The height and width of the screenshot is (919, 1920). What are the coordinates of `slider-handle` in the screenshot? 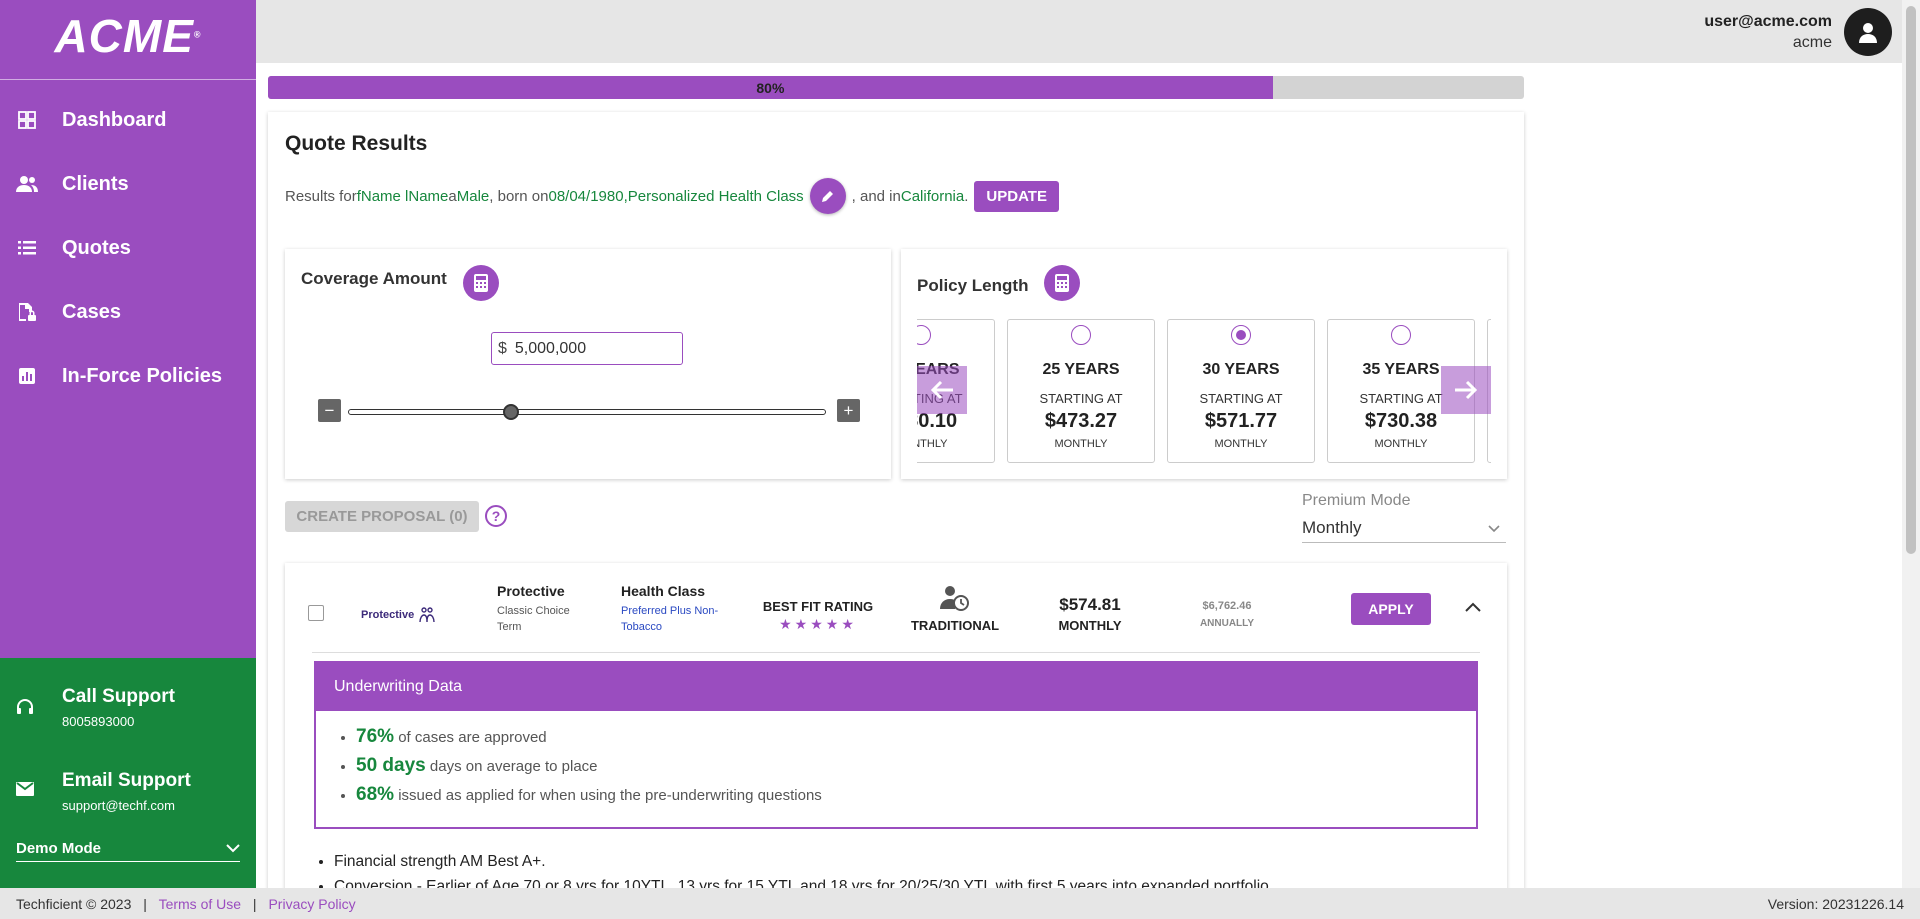 It's located at (510, 412).